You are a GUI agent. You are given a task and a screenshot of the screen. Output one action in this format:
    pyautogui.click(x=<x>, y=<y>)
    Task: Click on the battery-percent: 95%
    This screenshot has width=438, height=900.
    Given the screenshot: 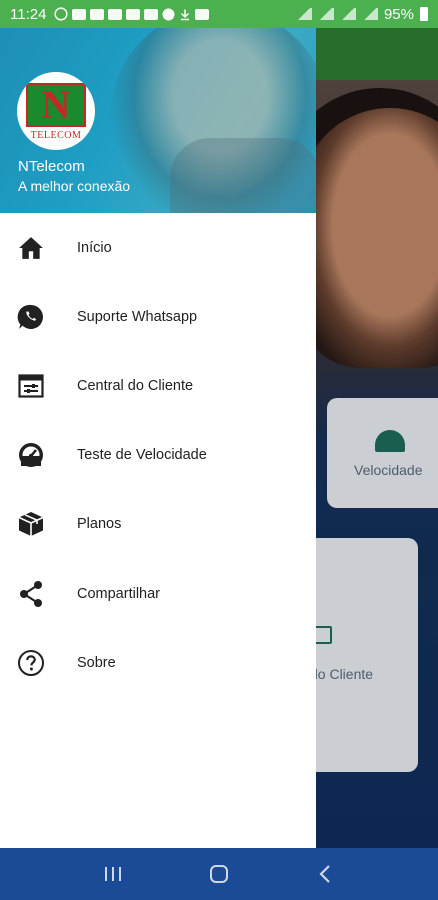 What is the action you would take?
    pyautogui.click(x=398, y=14)
    